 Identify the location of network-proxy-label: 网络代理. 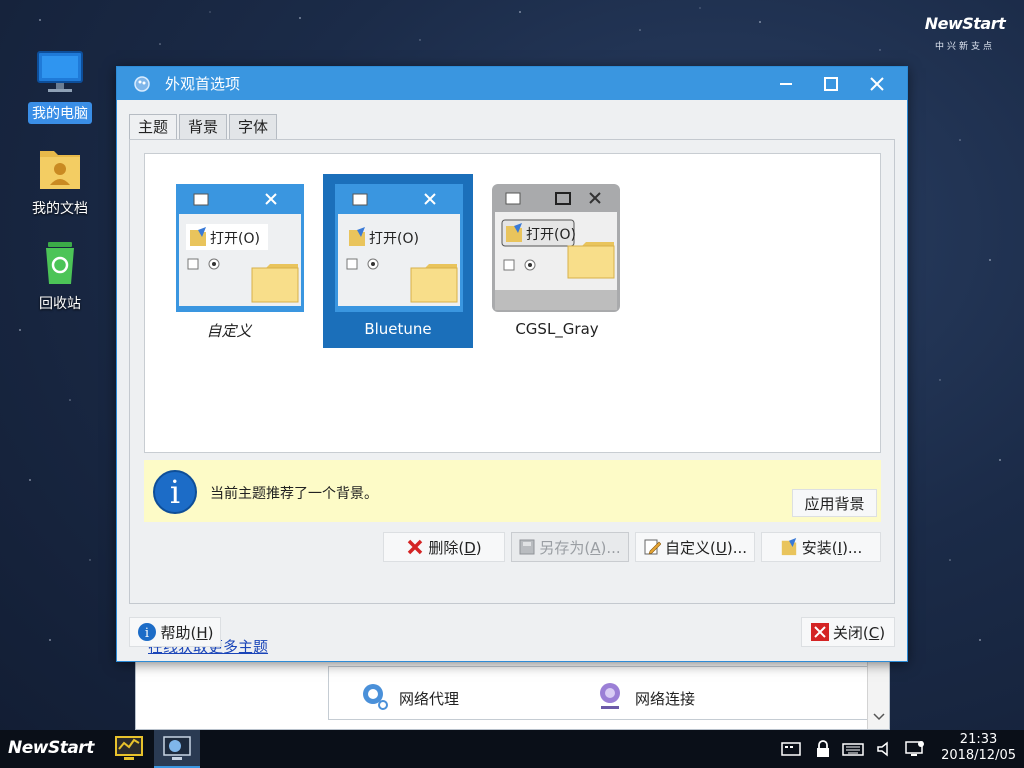
(429, 698).